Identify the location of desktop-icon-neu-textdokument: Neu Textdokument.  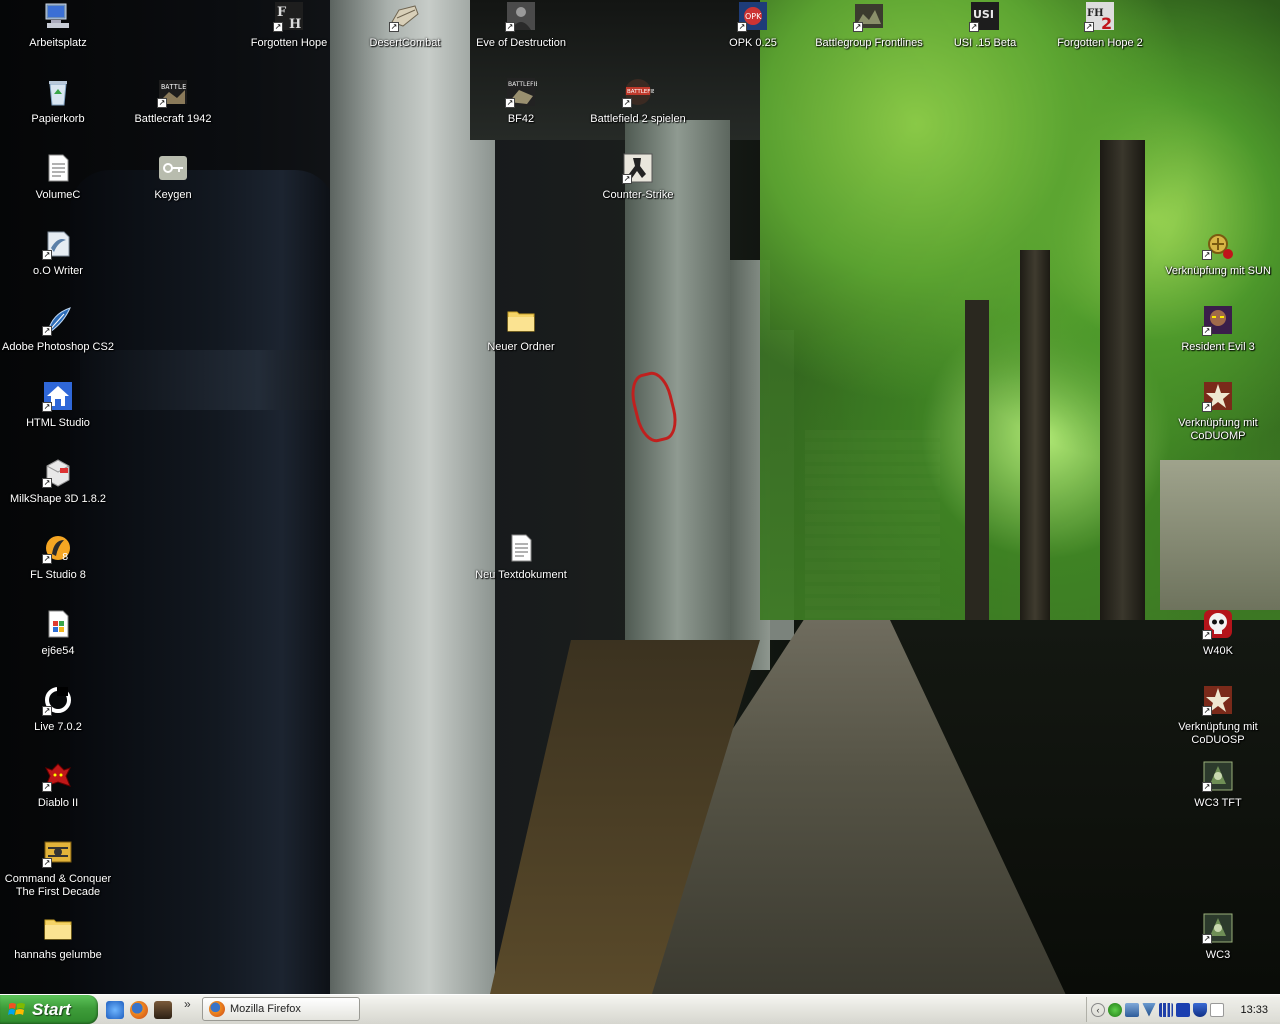
(521, 557).